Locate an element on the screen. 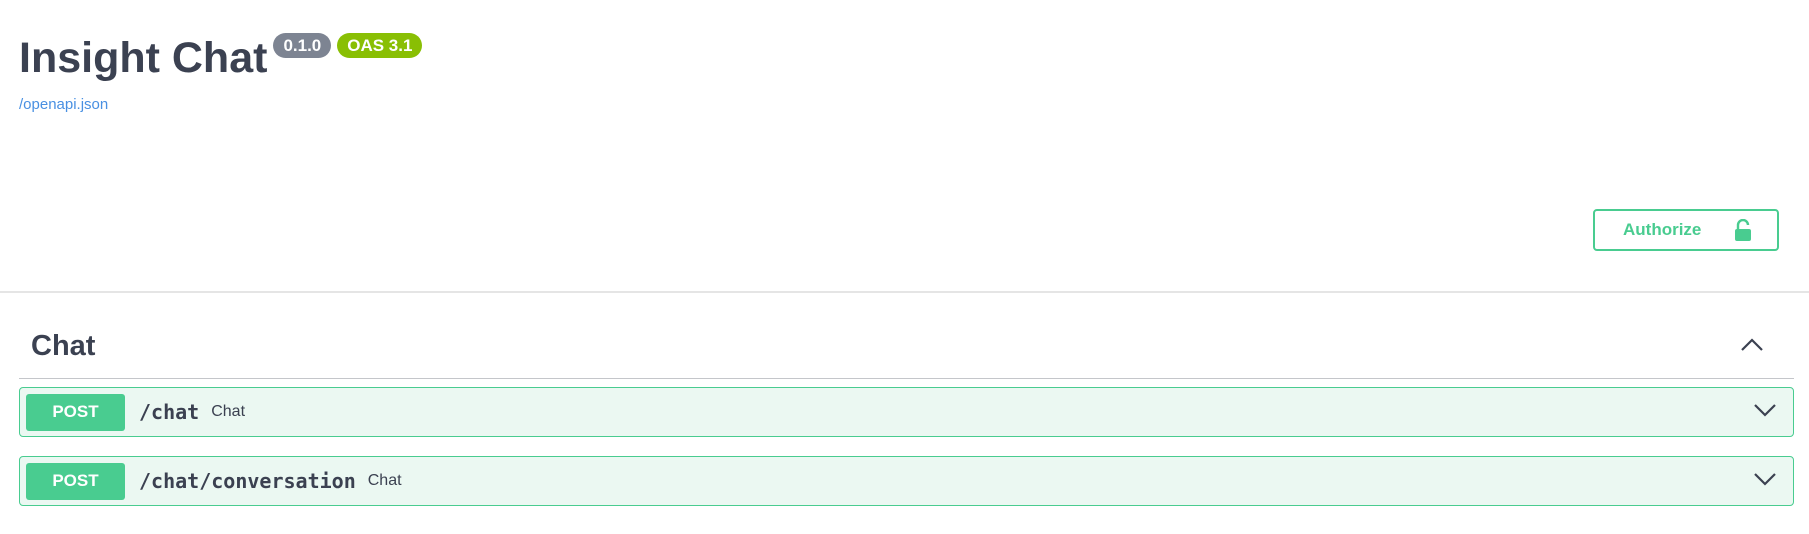  operation-path: /chat/conversation is located at coordinates (247, 481).